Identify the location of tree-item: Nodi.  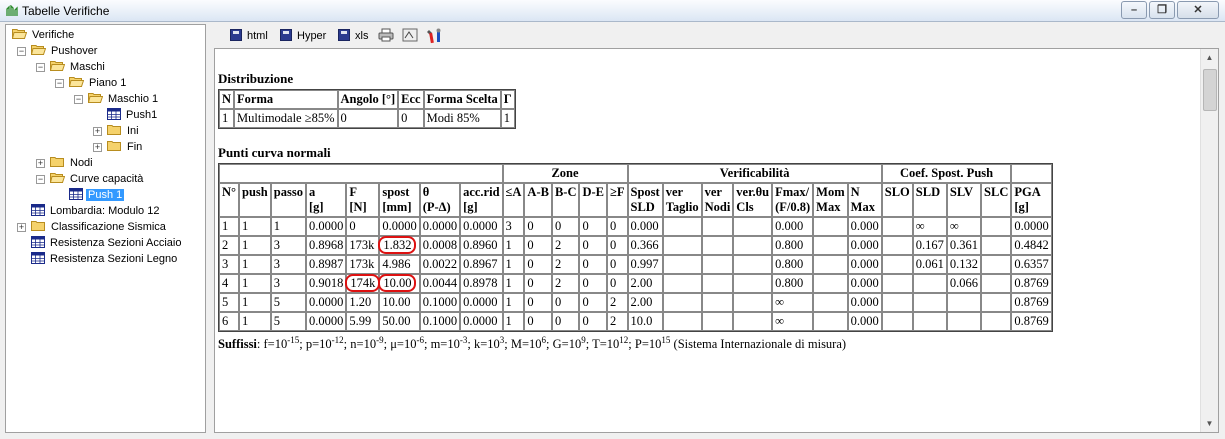
(72, 163).